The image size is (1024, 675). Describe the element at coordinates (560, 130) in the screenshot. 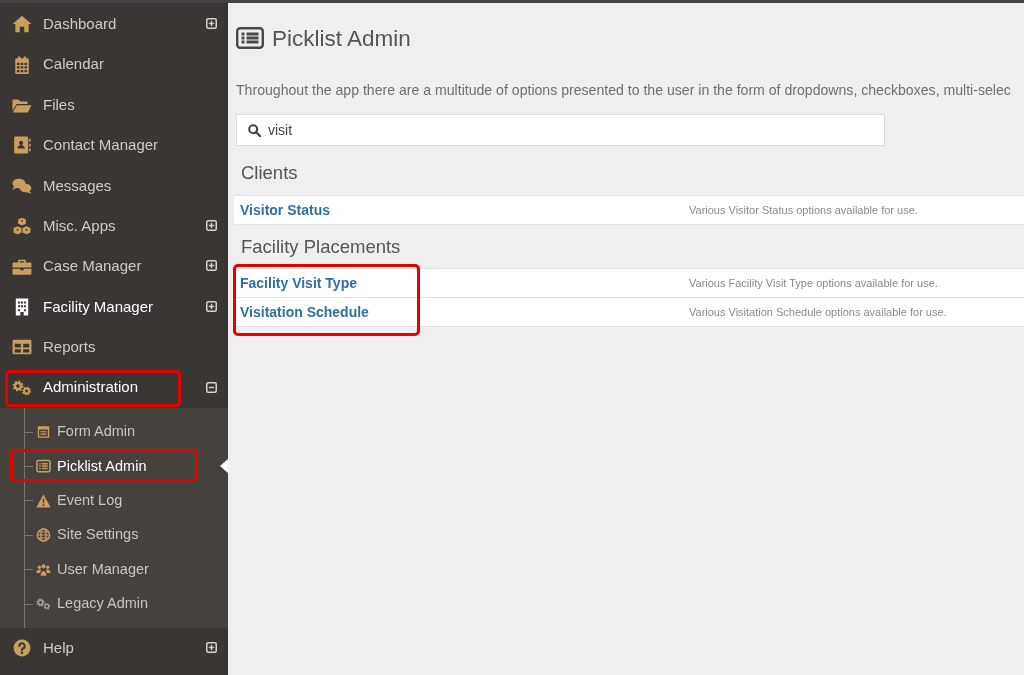

I see `search-field: visit` at that location.